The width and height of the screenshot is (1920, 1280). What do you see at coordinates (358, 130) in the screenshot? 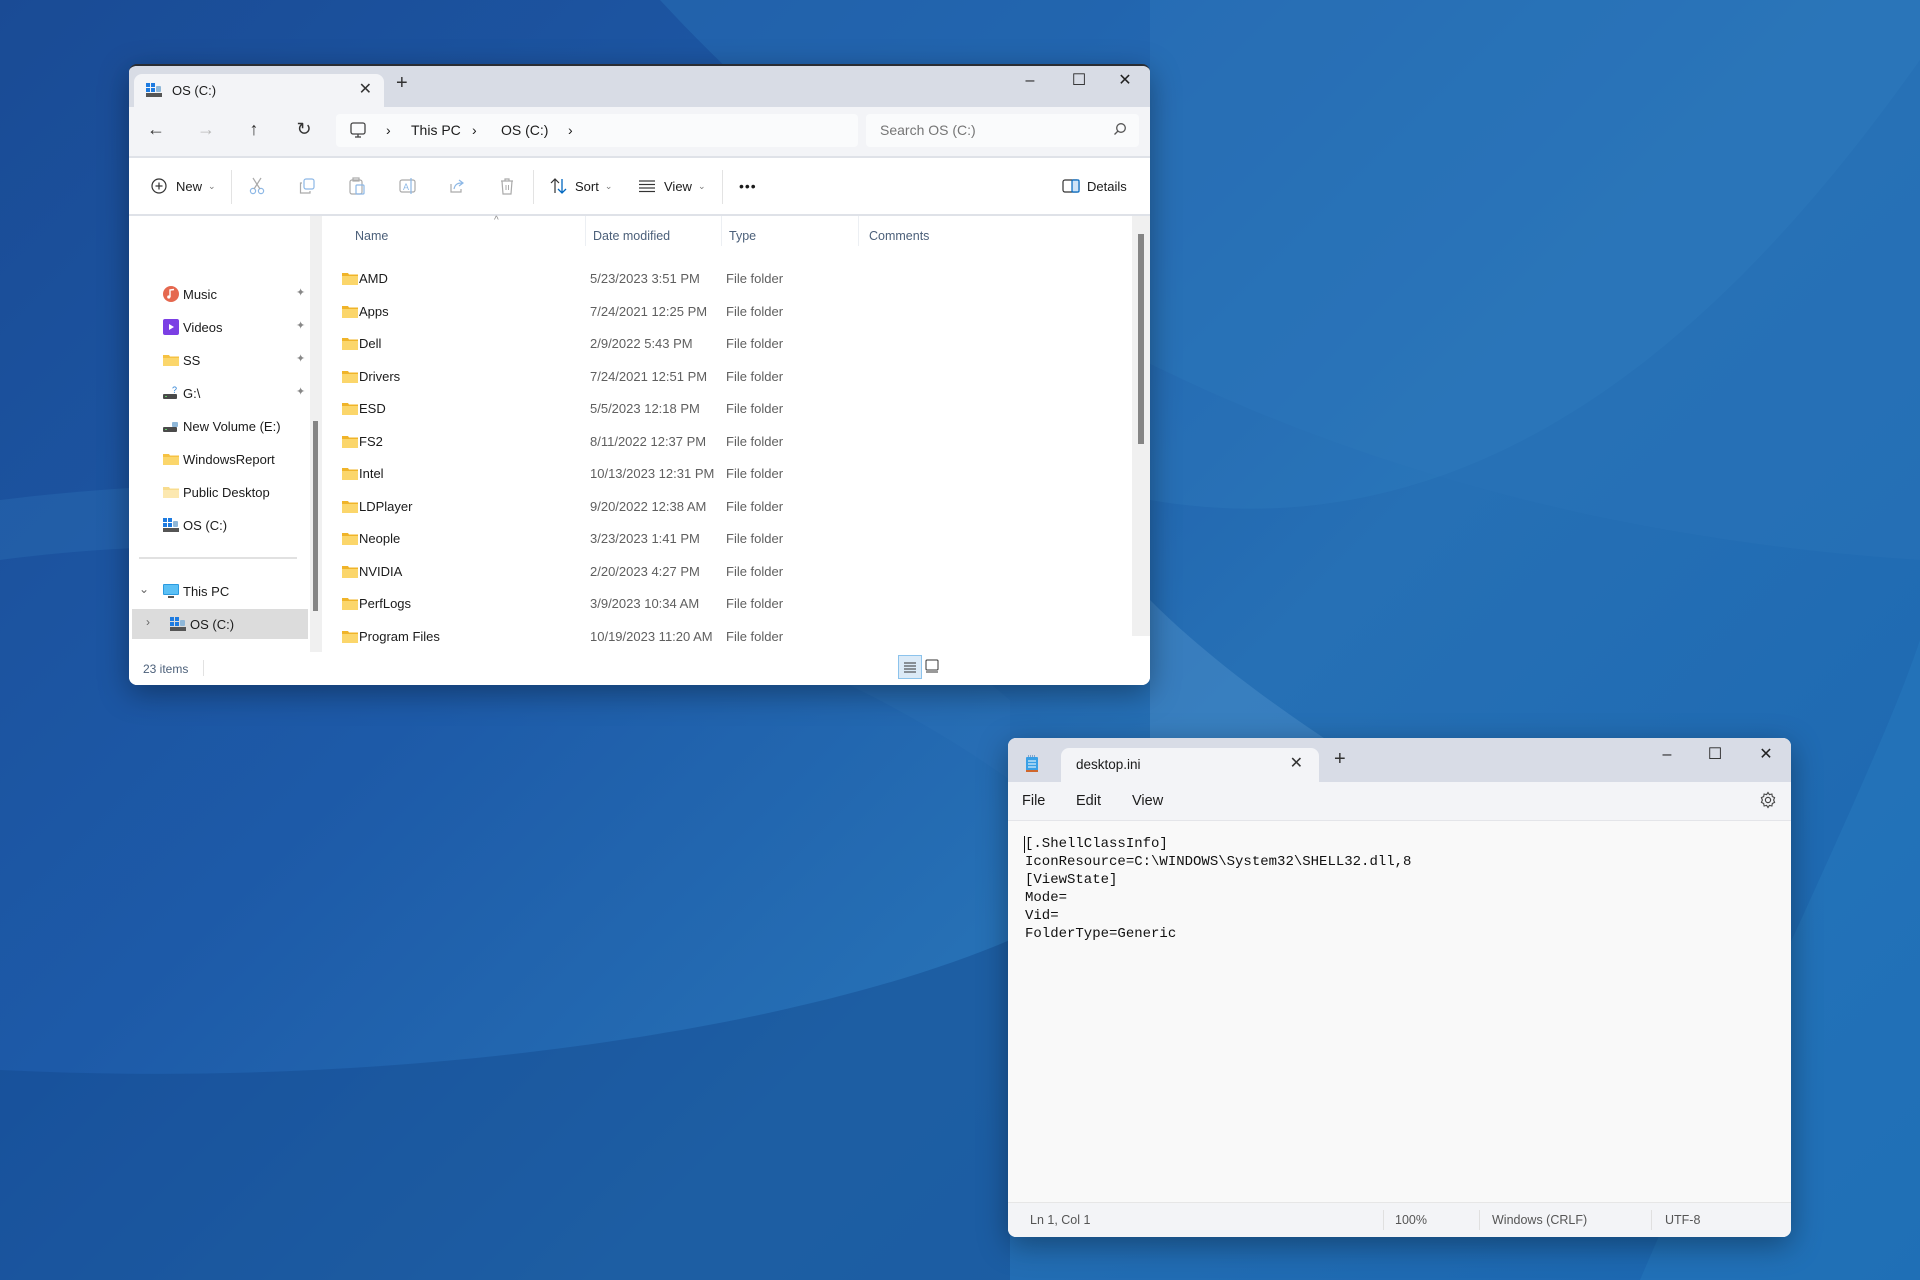
I see `computer-icon` at bounding box center [358, 130].